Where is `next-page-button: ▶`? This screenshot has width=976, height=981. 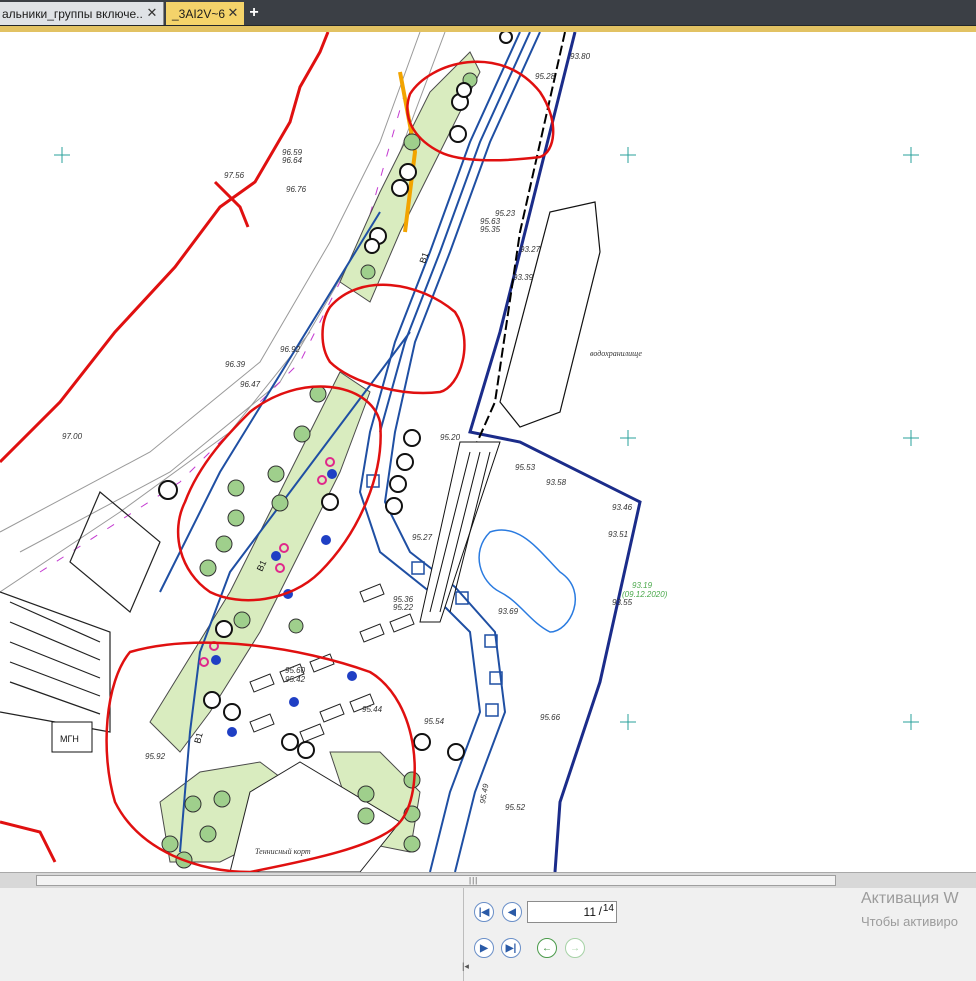
next-page-button: ▶ is located at coordinates (484, 948).